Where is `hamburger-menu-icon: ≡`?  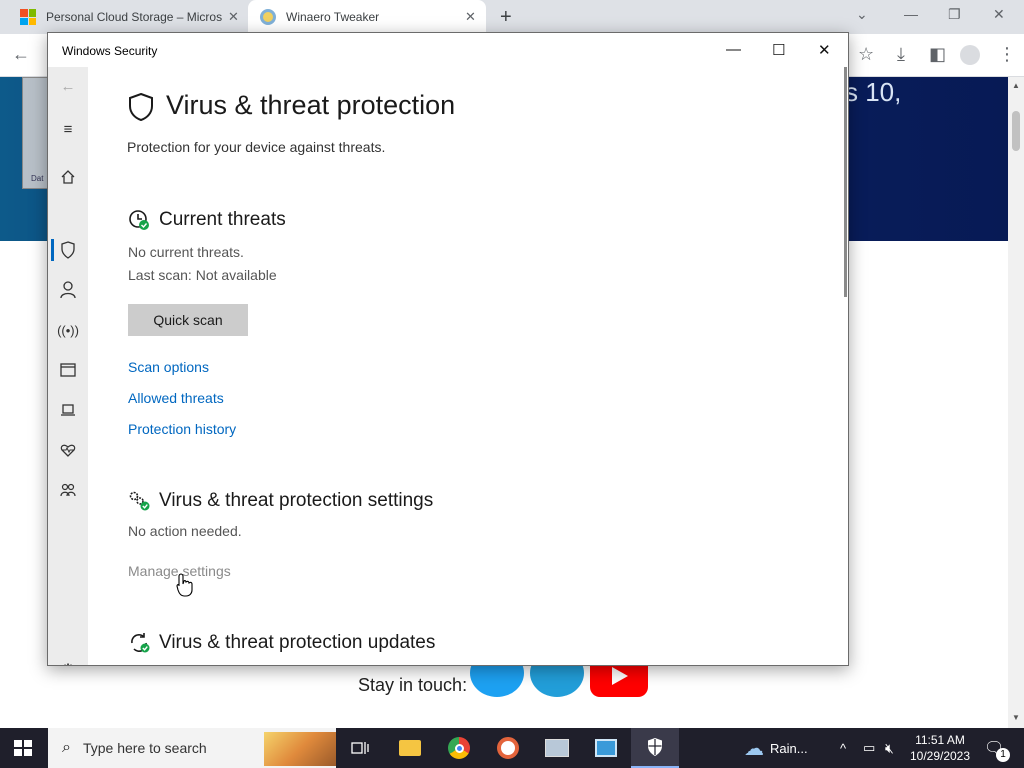 hamburger-menu-icon: ≡ is located at coordinates (68, 129).